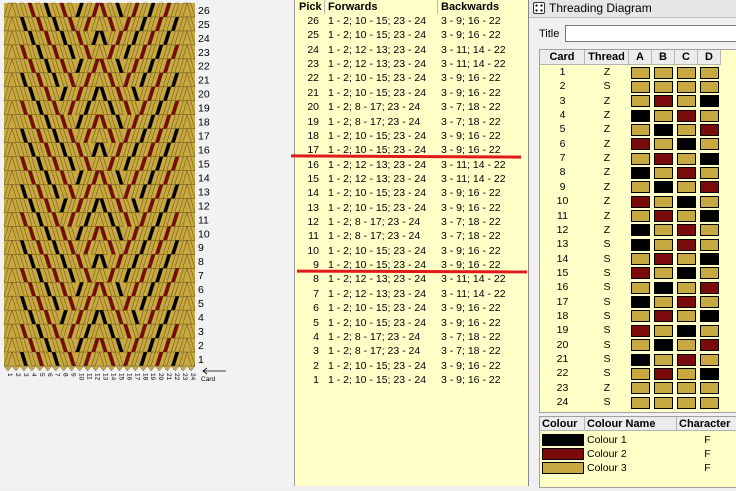 Image resolution: width=736 pixels, height=491 pixels. Describe the element at coordinates (412, 380) in the screenshot. I see `pick-row: 1 1 - 2; 10 - 15; 23 - 24 3 - 9; 16 - 22` at that location.